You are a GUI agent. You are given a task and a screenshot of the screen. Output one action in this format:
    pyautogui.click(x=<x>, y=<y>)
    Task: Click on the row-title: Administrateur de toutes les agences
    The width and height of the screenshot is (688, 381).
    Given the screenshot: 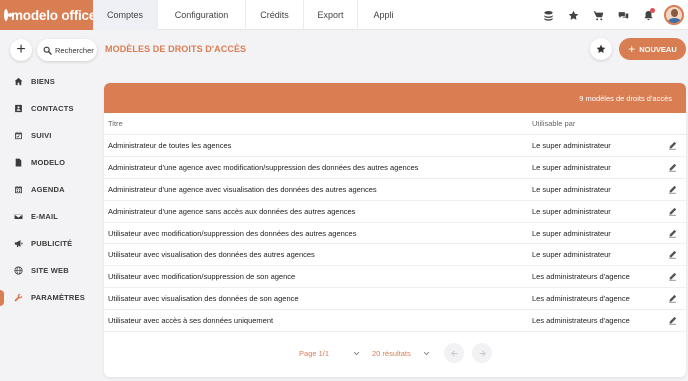 What is the action you would take?
    pyautogui.click(x=170, y=145)
    